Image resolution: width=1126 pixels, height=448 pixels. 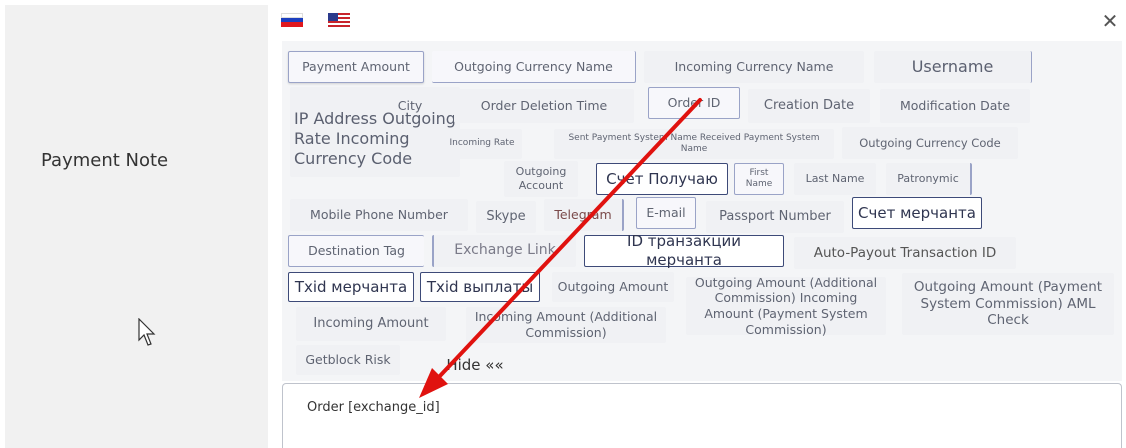 I want to click on tag-order-deletion-time: Order Deletion Time, so click(x=544, y=106).